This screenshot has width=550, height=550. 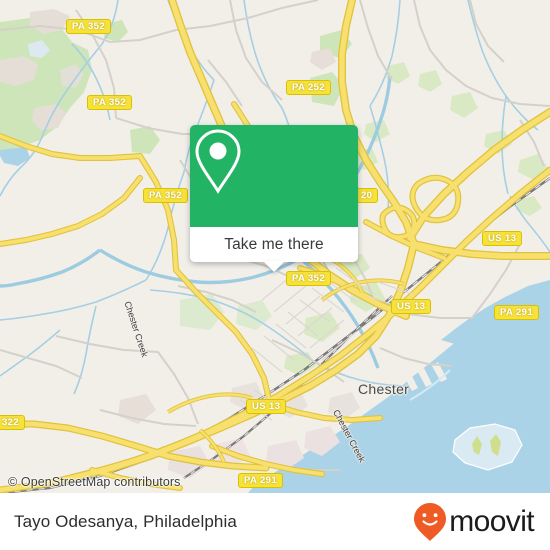 I want to click on callout-action-panel: Take me there, so click(x=274, y=249).